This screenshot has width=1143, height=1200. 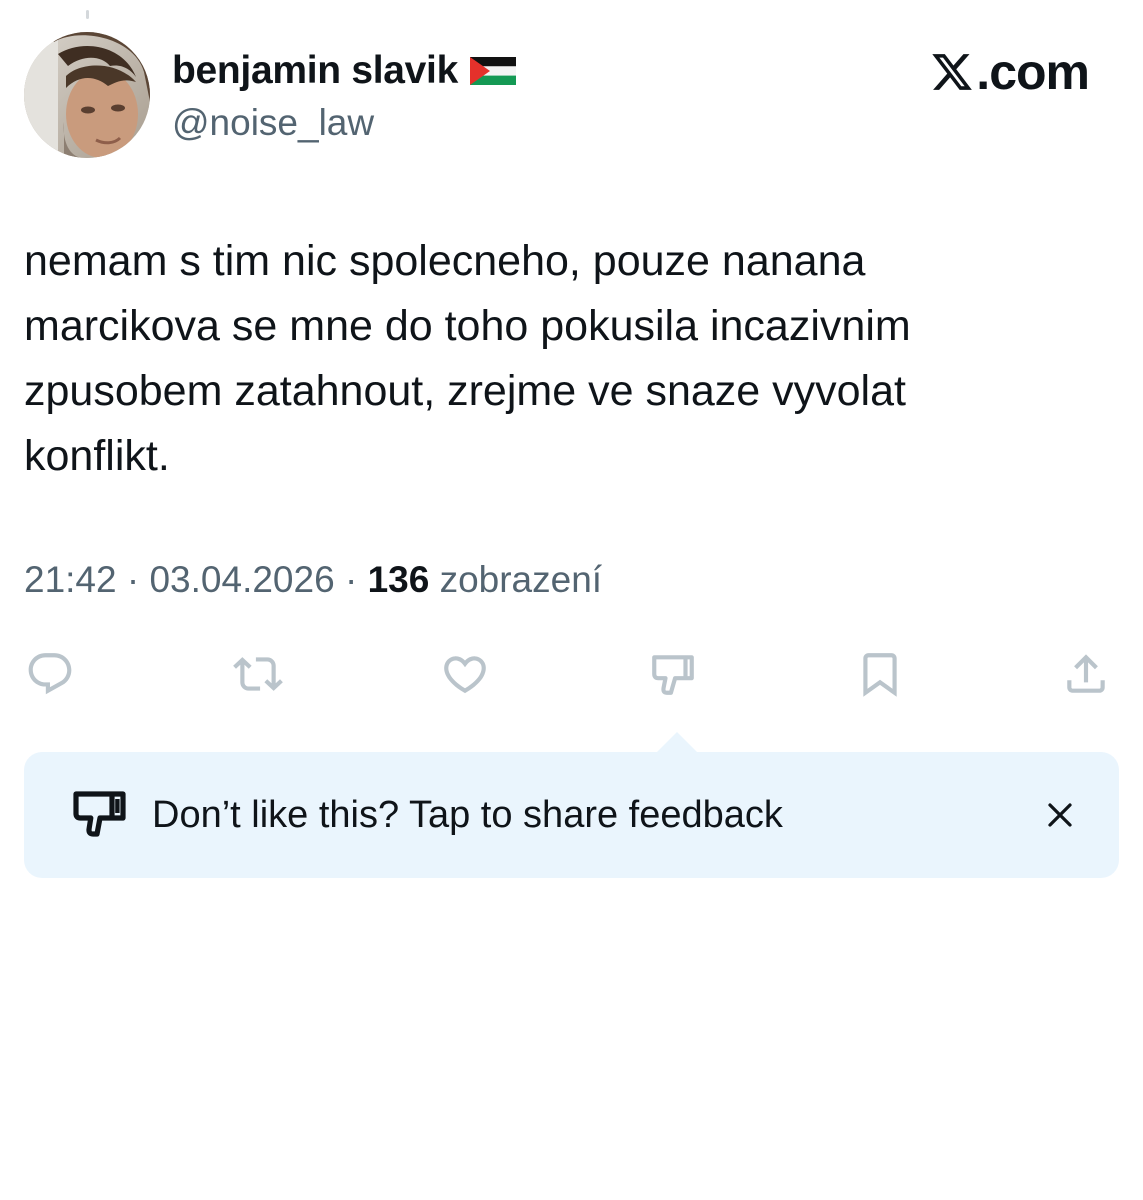 What do you see at coordinates (241, 579) in the screenshot?
I see `tweet-date: 03.04.2026` at bounding box center [241, 579].